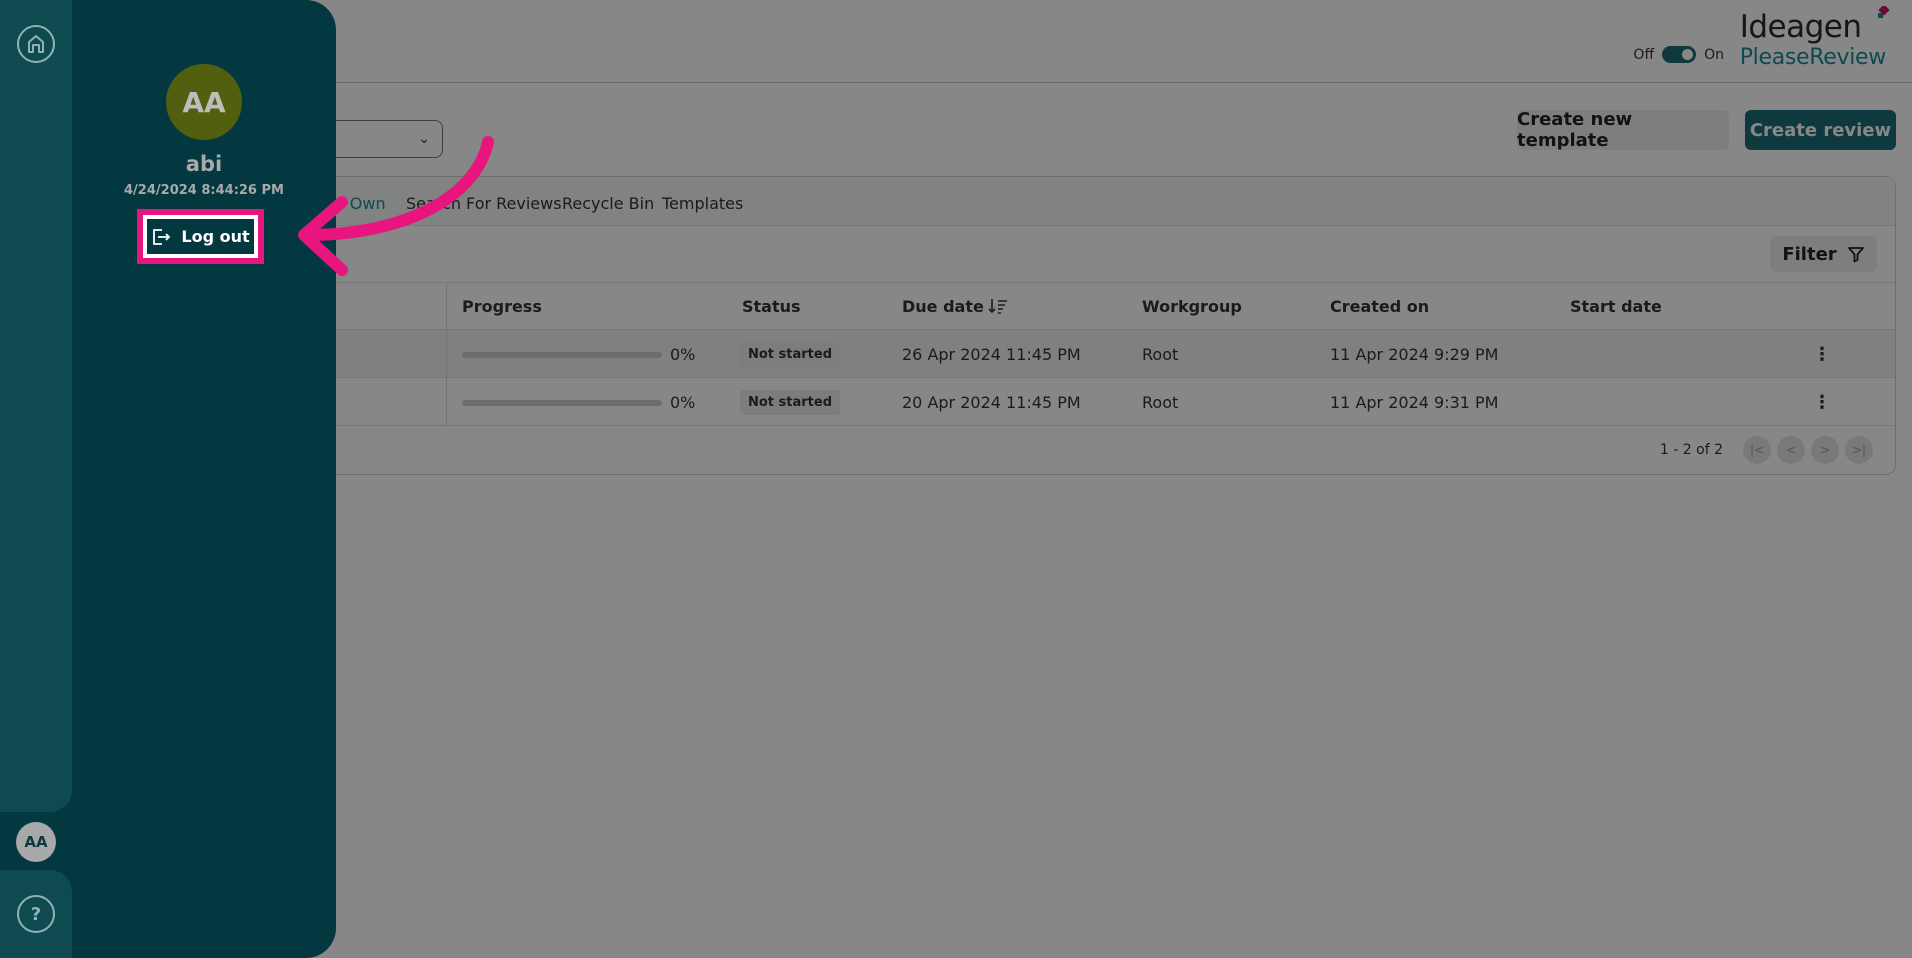 This screenshot has height=958, width=1912. I want to click on logout-button: Log out, so click(200, 236).